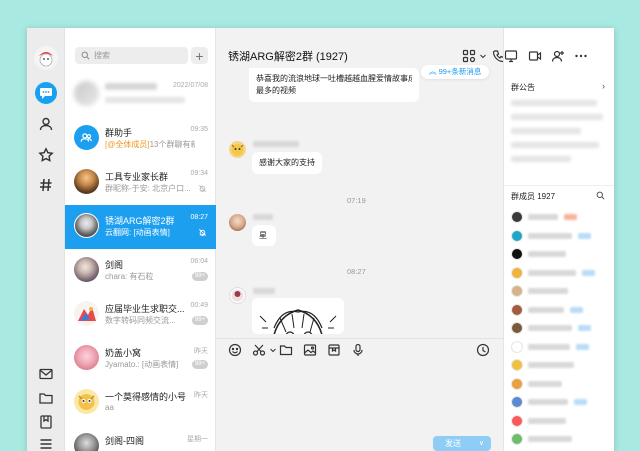 The height and width of the screenshot is (451, 640). I want to click on conversation-name, so click(131, 86).